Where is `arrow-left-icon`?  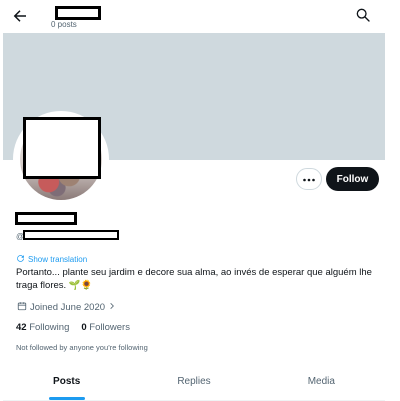
arrow-left-icon is located at coordinates (20, 16).